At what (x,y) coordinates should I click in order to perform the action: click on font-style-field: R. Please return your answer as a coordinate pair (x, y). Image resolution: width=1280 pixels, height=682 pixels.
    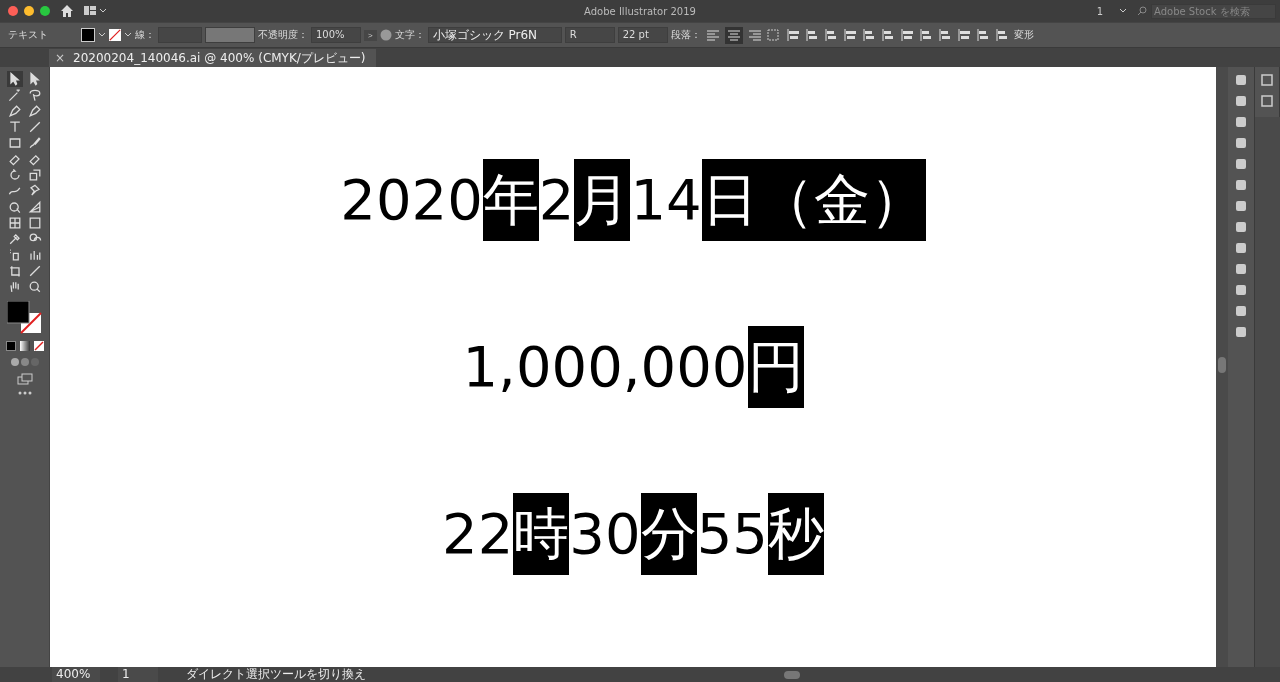
    Looking at the image, I should click on (589, 35).